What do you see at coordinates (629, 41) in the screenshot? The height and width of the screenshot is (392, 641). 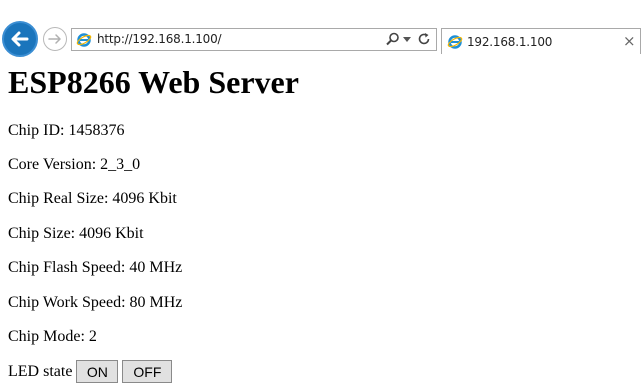 I see `close-icon: ×` at bounding box center [629, 41].